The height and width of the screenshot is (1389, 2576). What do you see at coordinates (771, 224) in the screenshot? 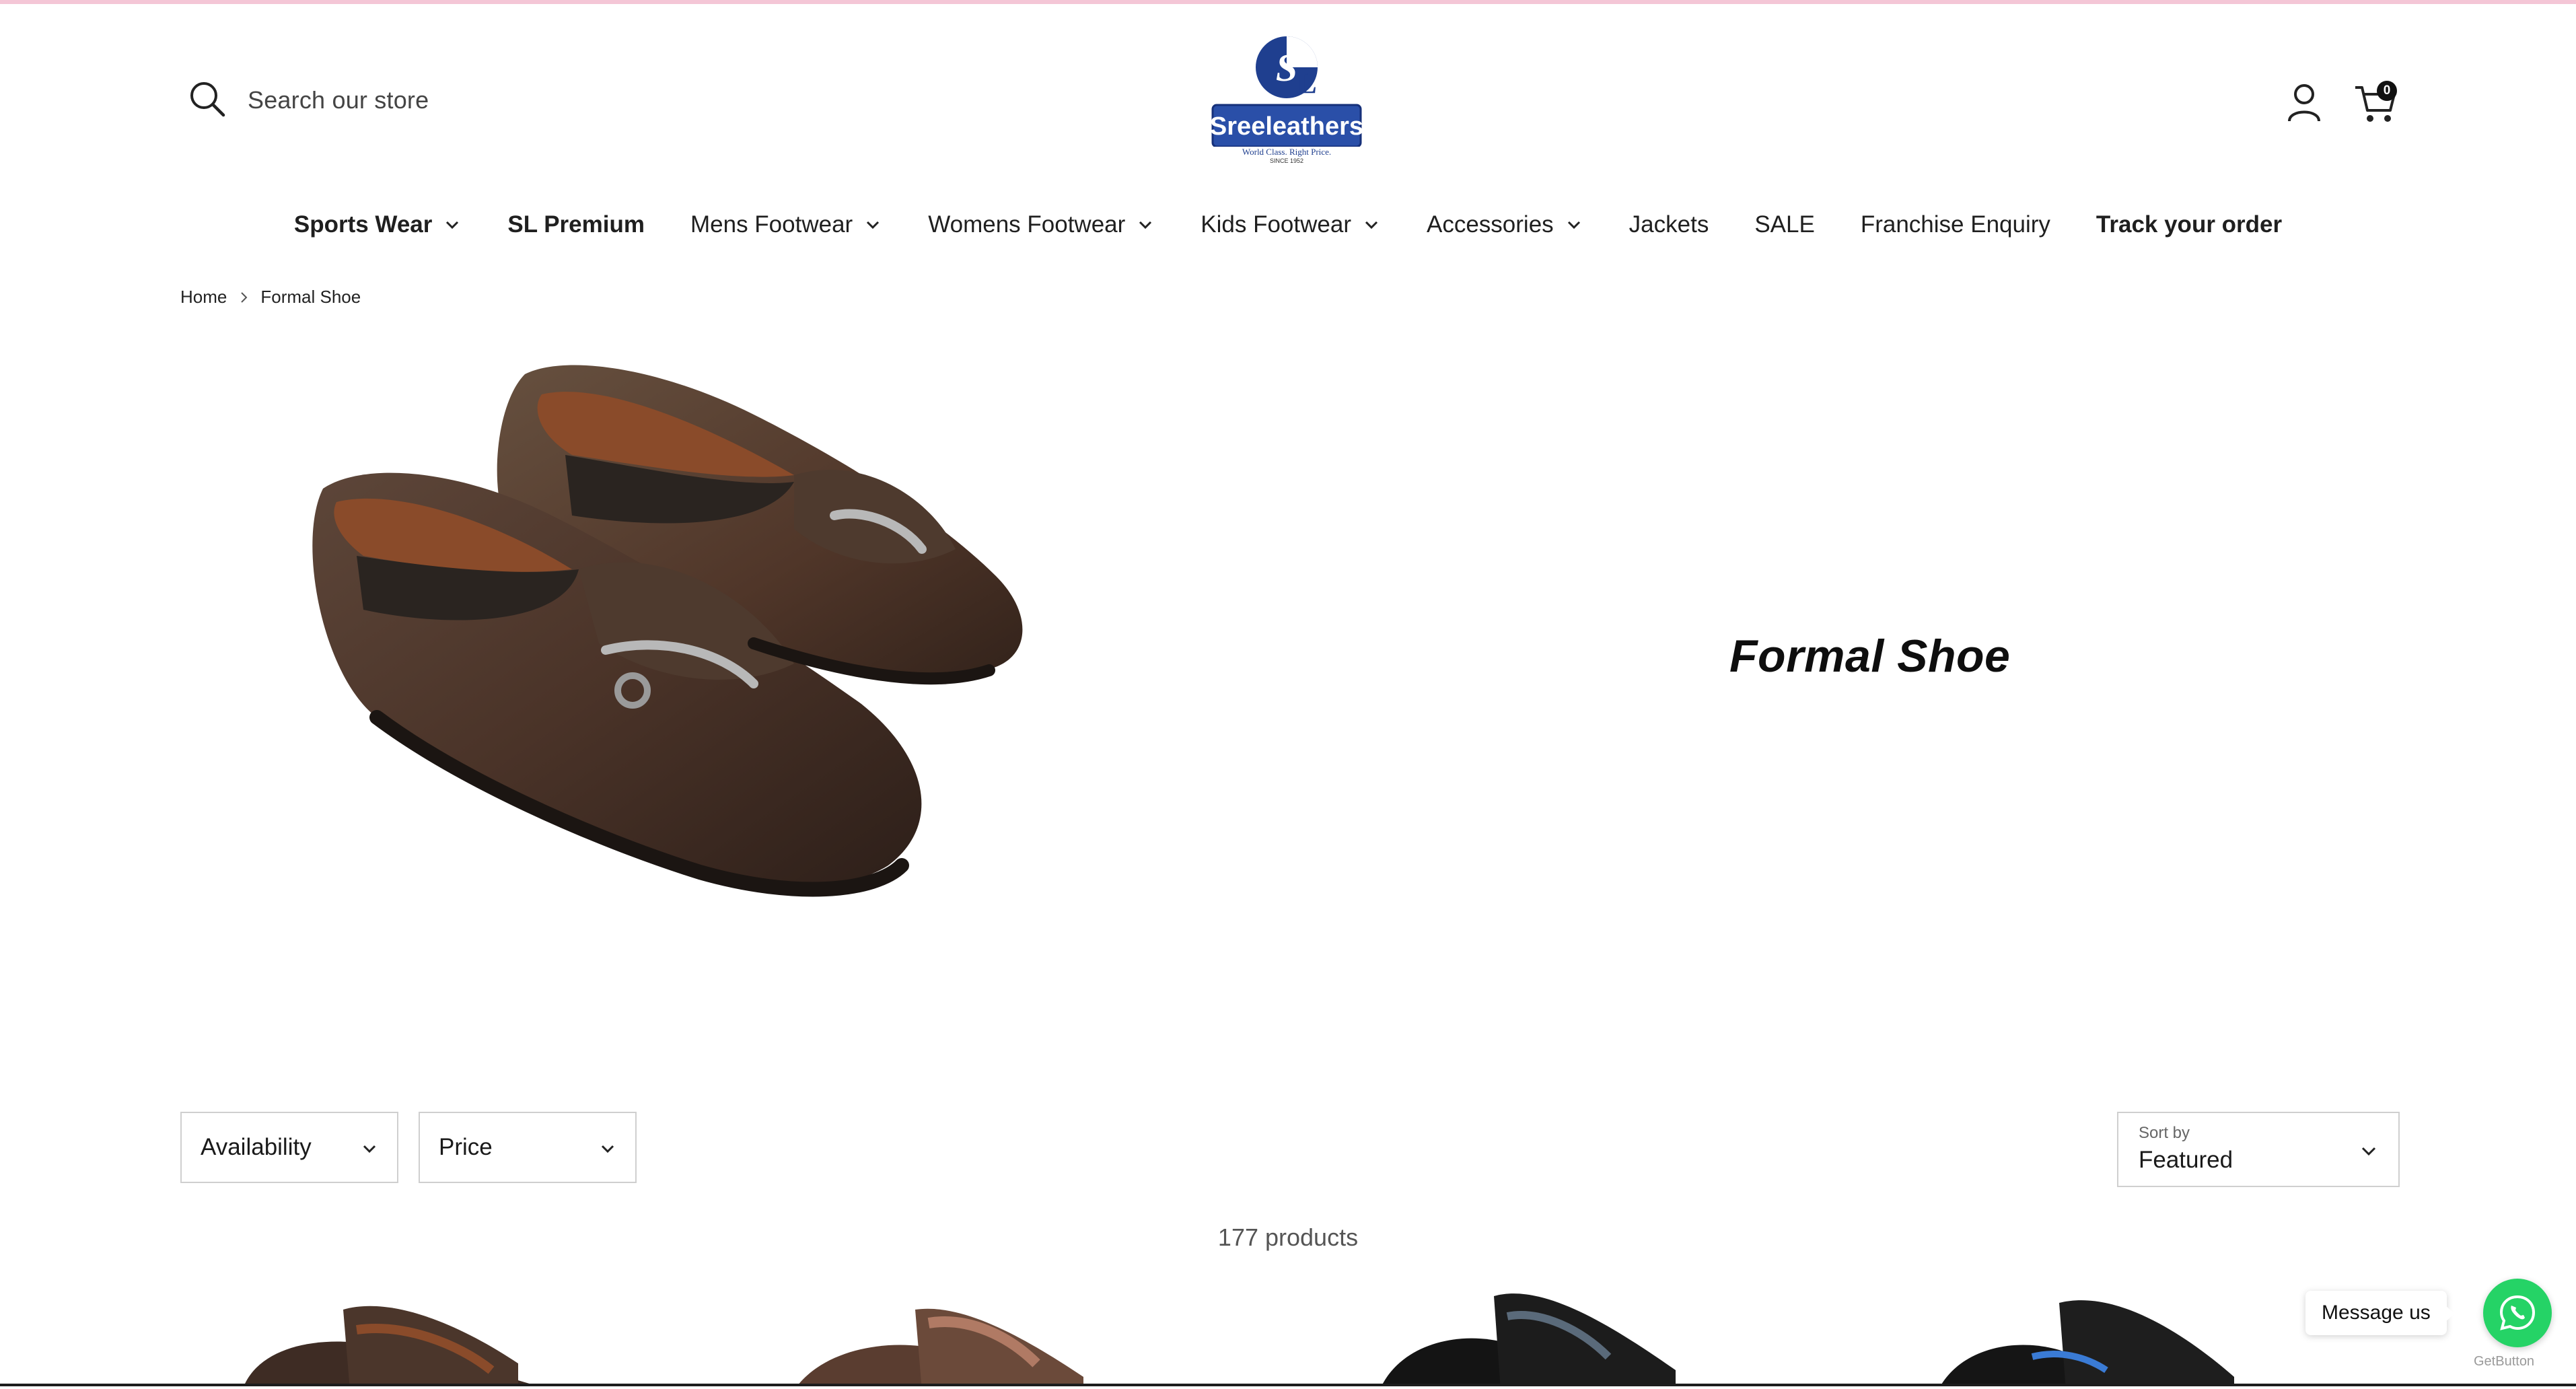
I see `nav-label: Mens Footwear` at bounding box center [771, 224].